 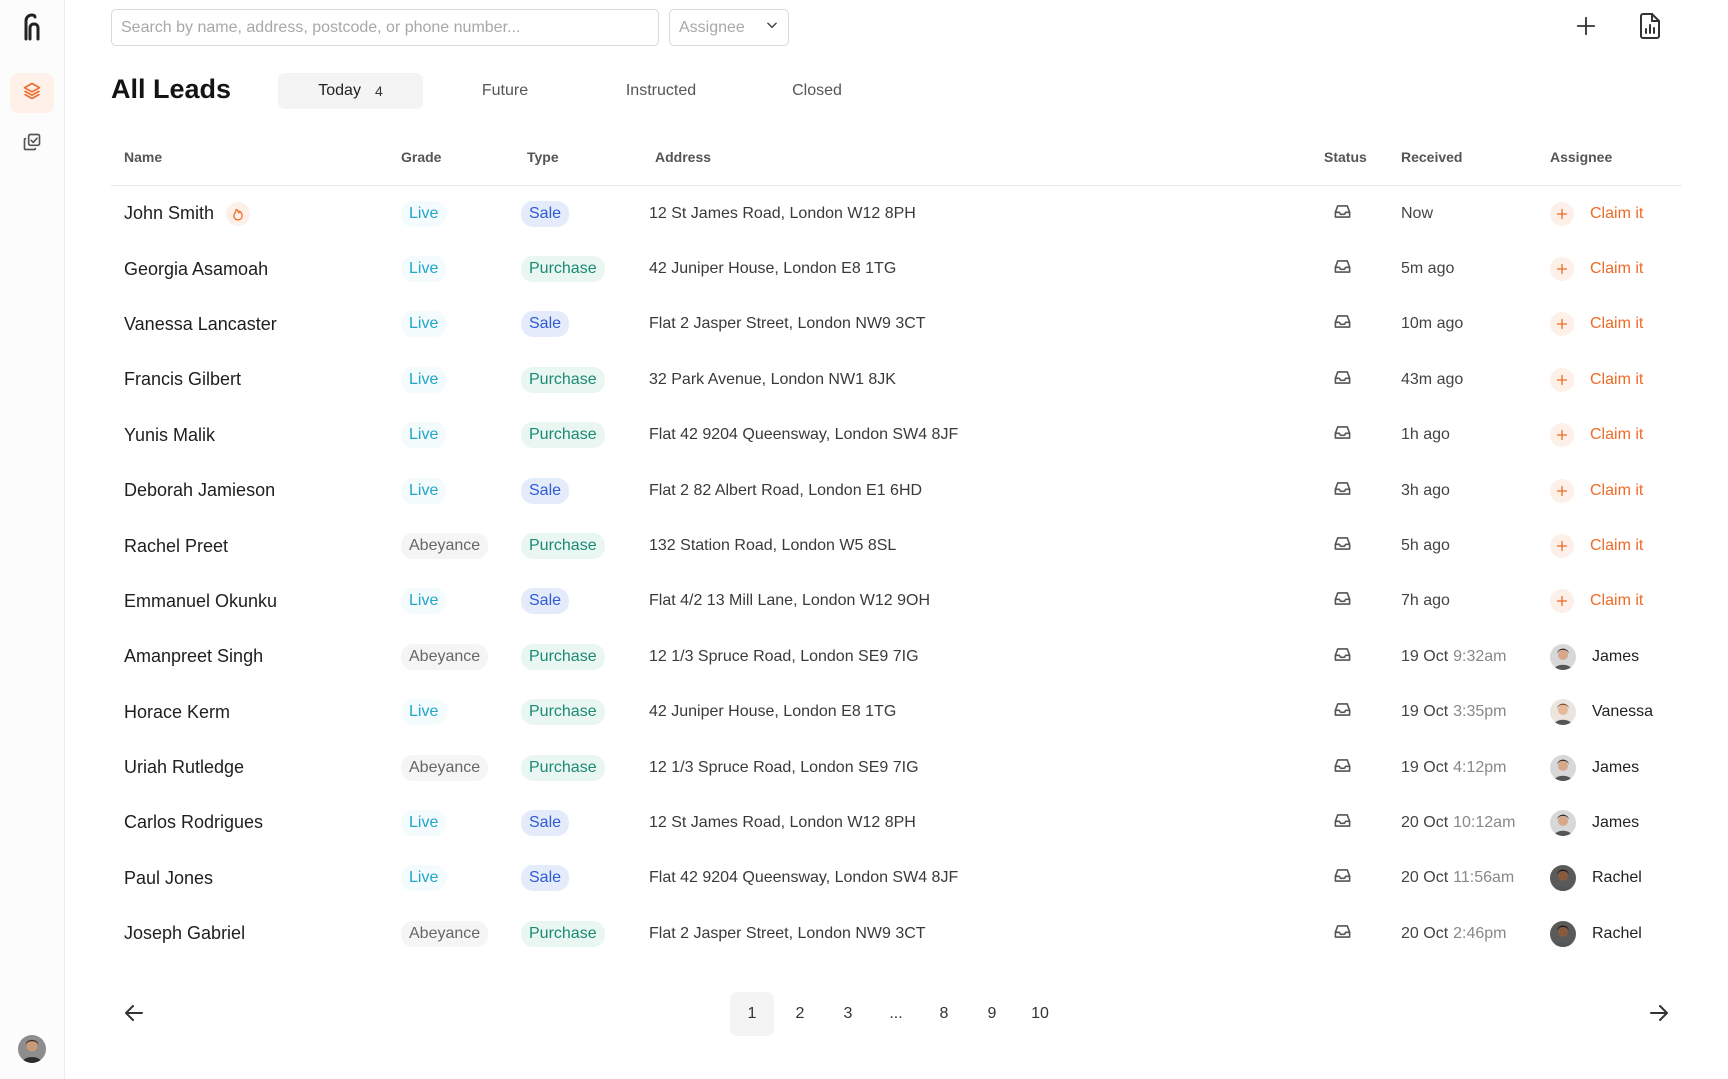 I want to click on lead-name-cell: Uriah Rutledge, so click(x=184, y=767).